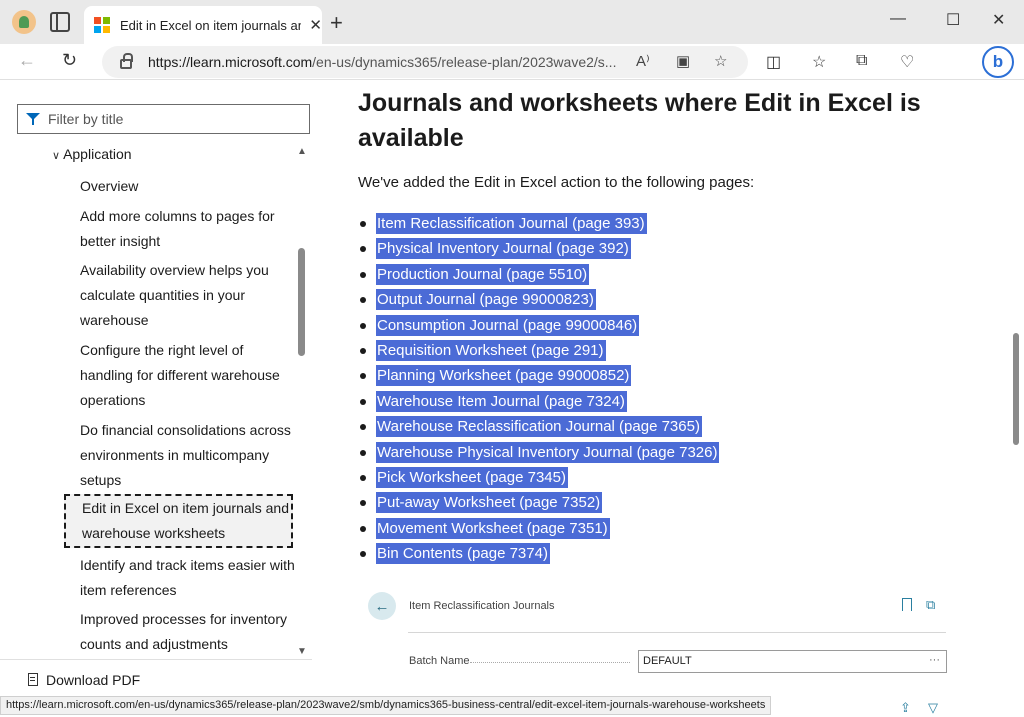 This screenshot has height=717, width=1024. What do you see at coordinates (85, 119) in the screenshot?
I see `filter-placeholder: Filter by title` at bounding box center [85, 119].